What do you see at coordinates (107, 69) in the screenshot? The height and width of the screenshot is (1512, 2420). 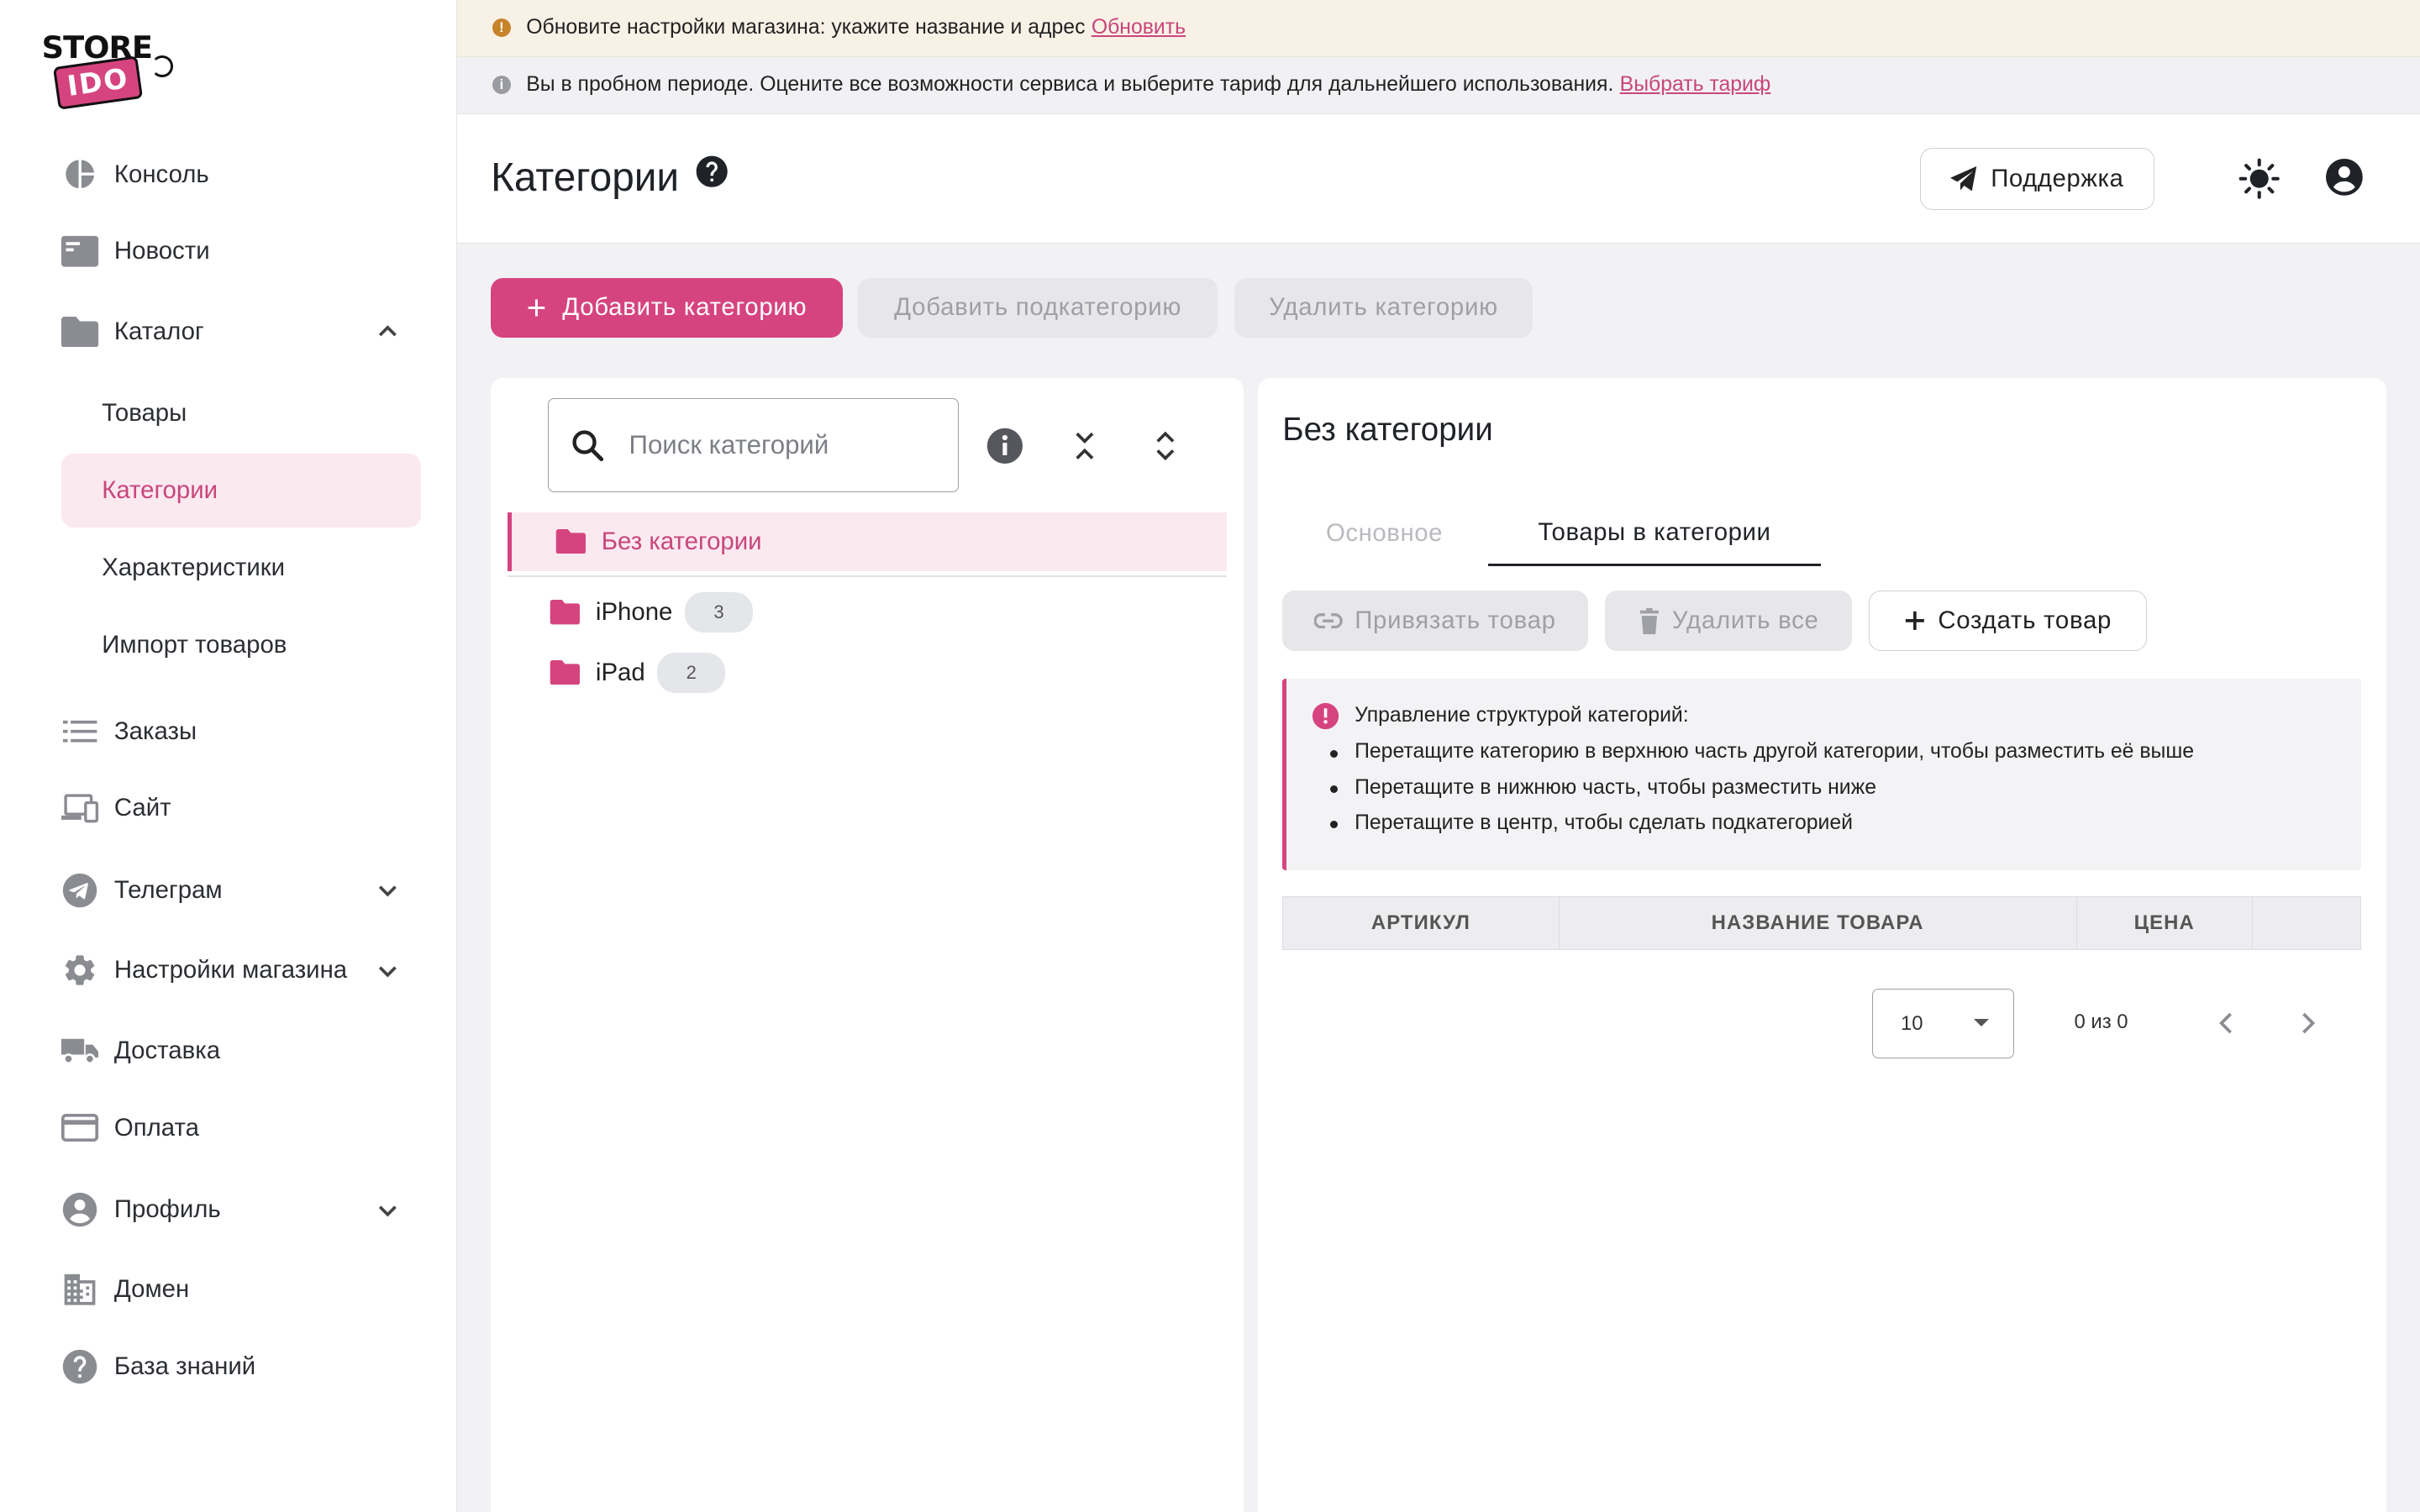 I see `store-logo: STORE IDO` at bounding box center [107, 69].